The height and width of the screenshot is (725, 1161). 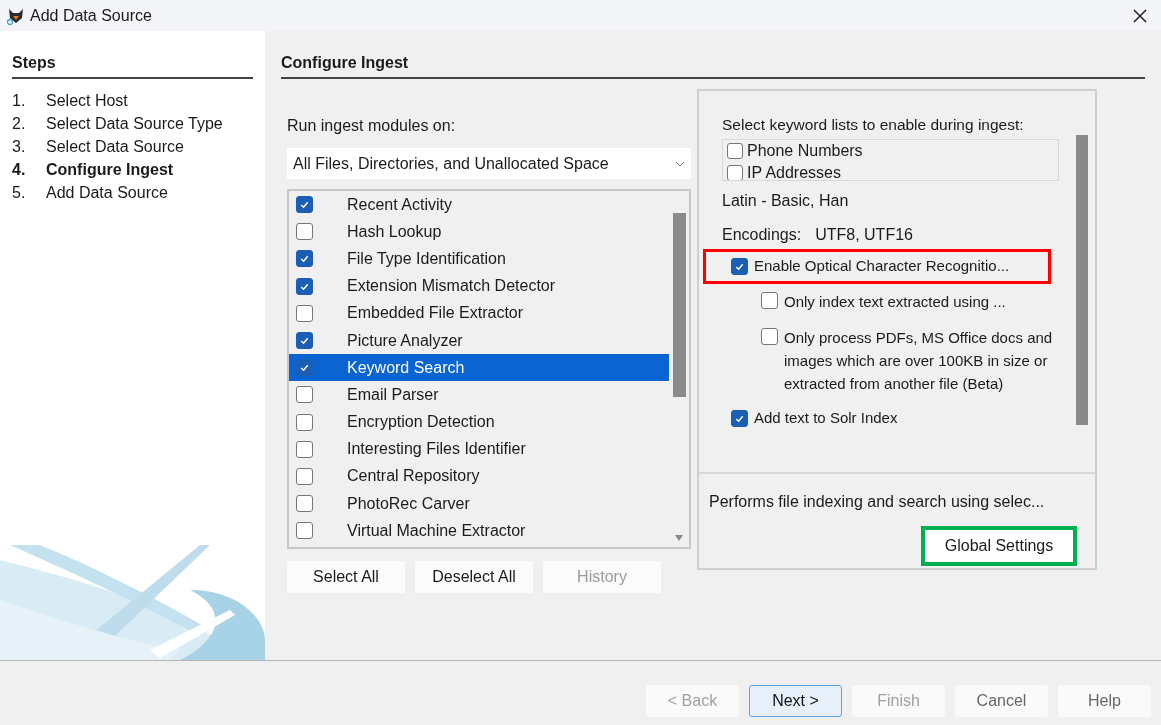 What do you see at coordinates (680, 163) in the screenshot?
I see `chevron-icon` at bounding box center [680, 163].